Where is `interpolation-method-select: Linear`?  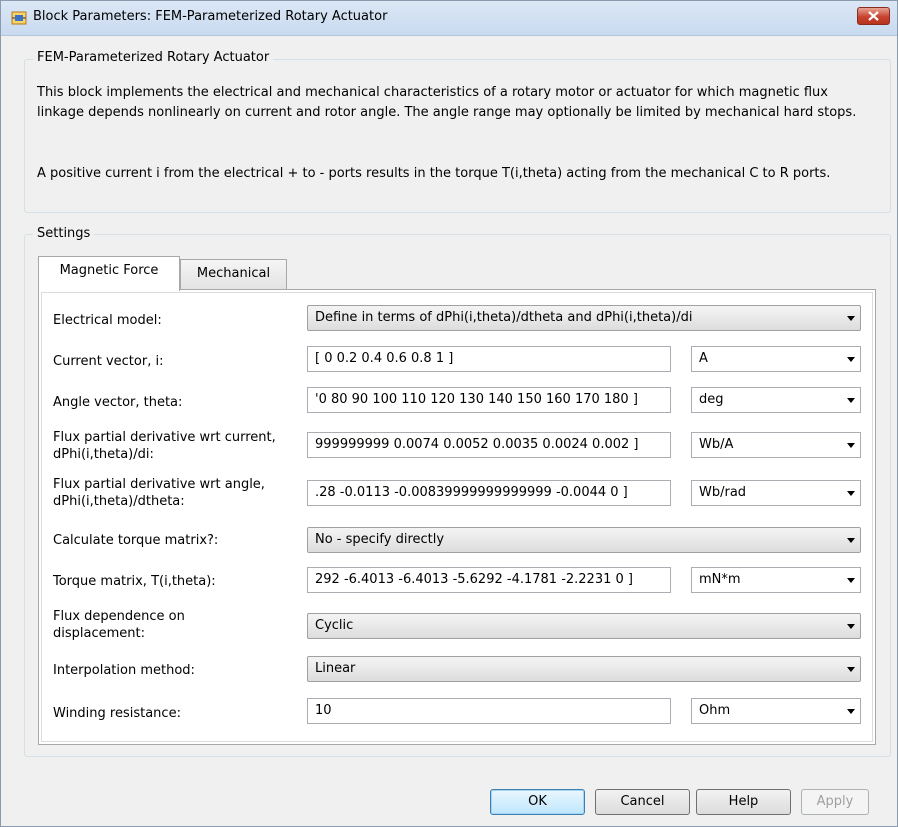 interpolation-method-select: Linear is located at coordinates (584, 669).